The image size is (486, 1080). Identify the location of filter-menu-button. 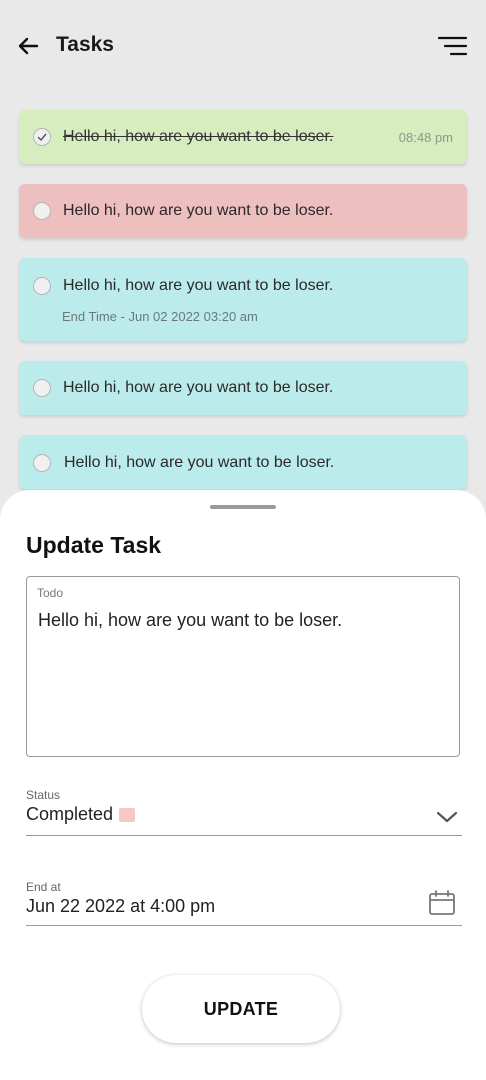
(452, 46).